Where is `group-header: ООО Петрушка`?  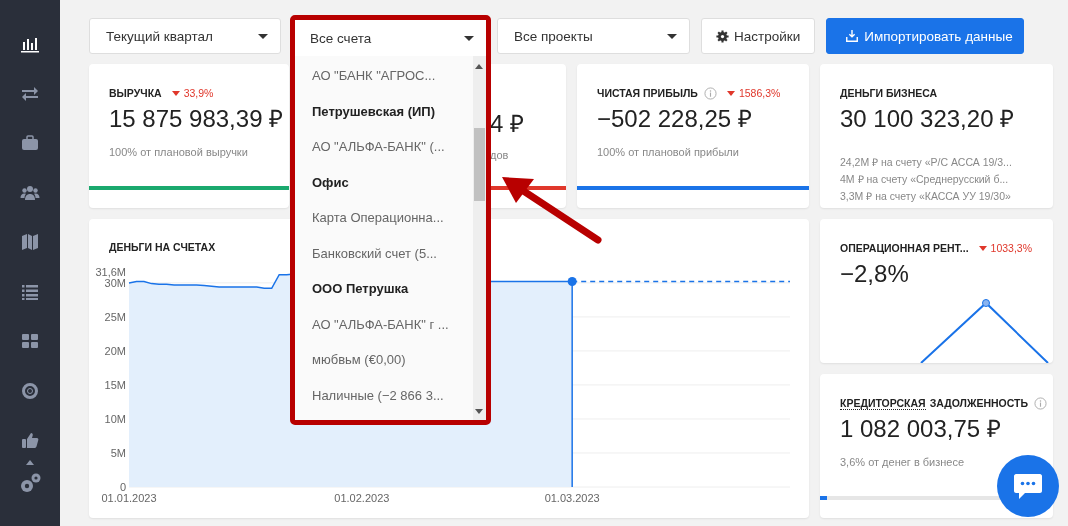 group-header: ООО Петрушка is located at coordinates (360, 289).